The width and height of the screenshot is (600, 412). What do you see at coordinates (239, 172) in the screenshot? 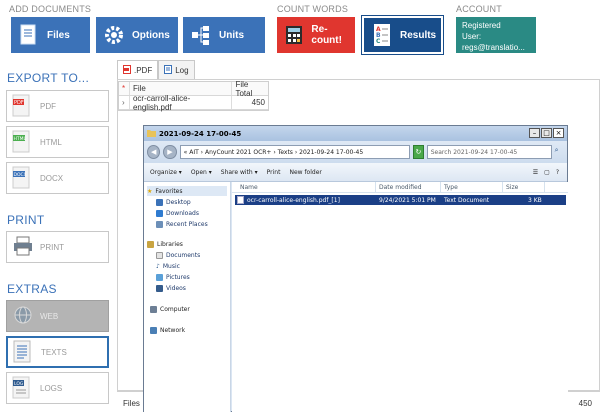
I see `share-menu: Share with ▾` at bounding box center [239, 172].